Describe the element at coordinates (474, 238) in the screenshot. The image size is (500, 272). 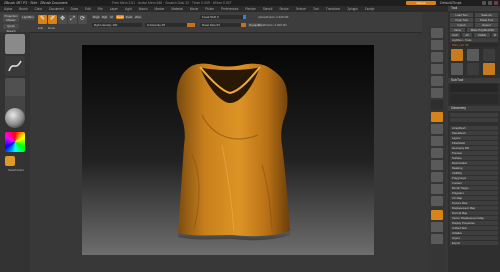
I see `import-item: Import` at that location.